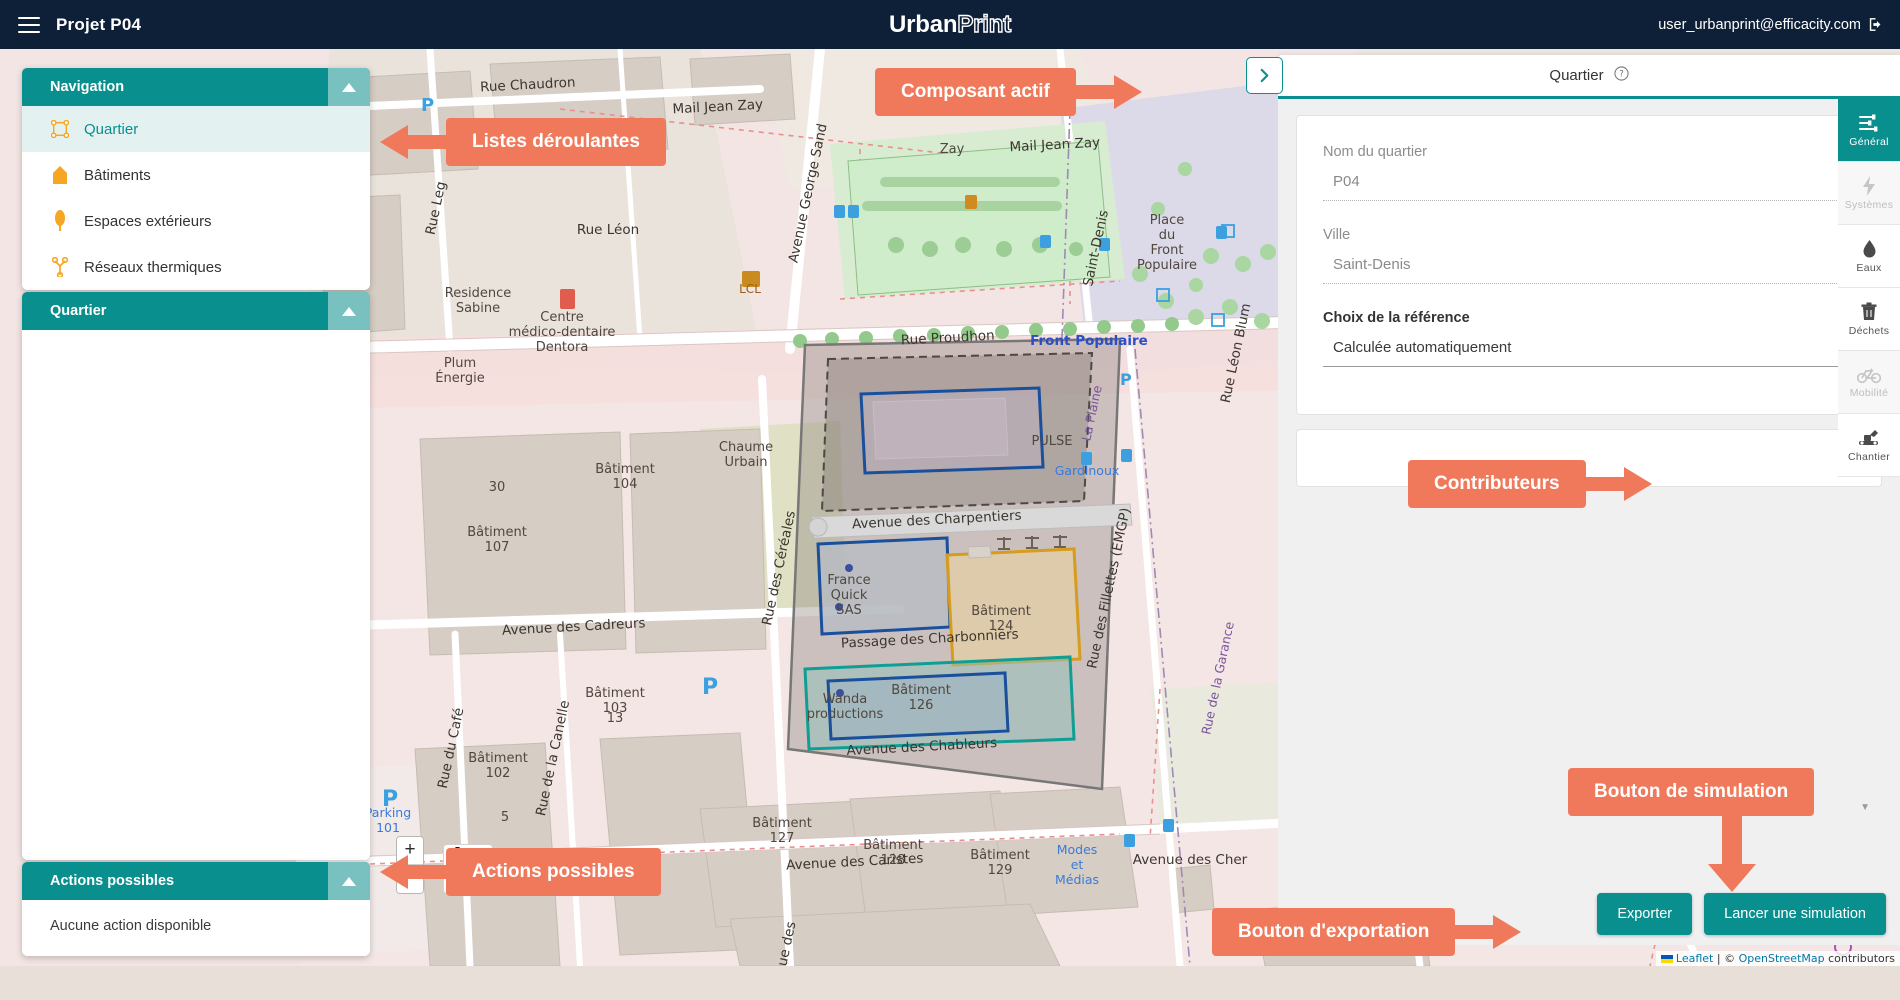 Image resolution: width=1900 pixels, height=1000 pixels. I want to click on building-icon, so click(60, 175).